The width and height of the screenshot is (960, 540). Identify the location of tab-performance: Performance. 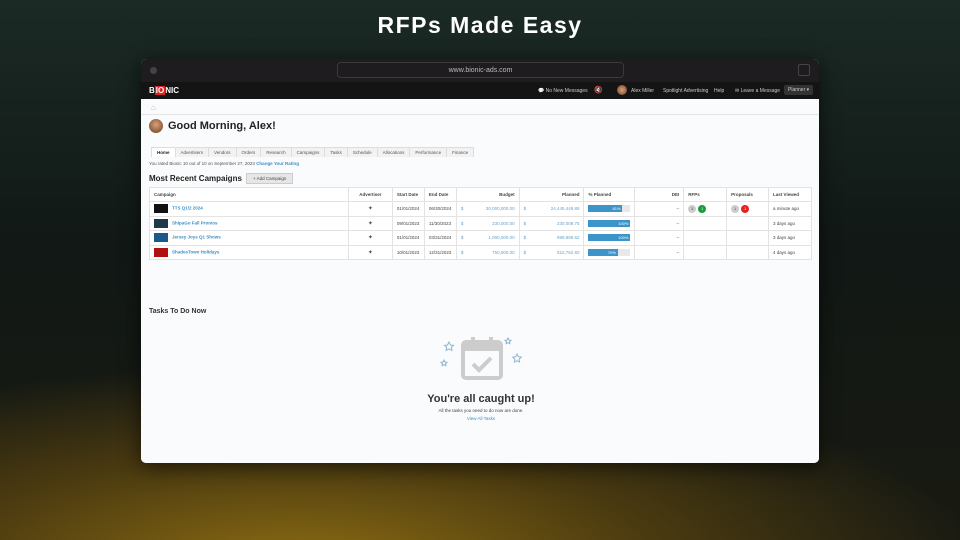
(428, 152).